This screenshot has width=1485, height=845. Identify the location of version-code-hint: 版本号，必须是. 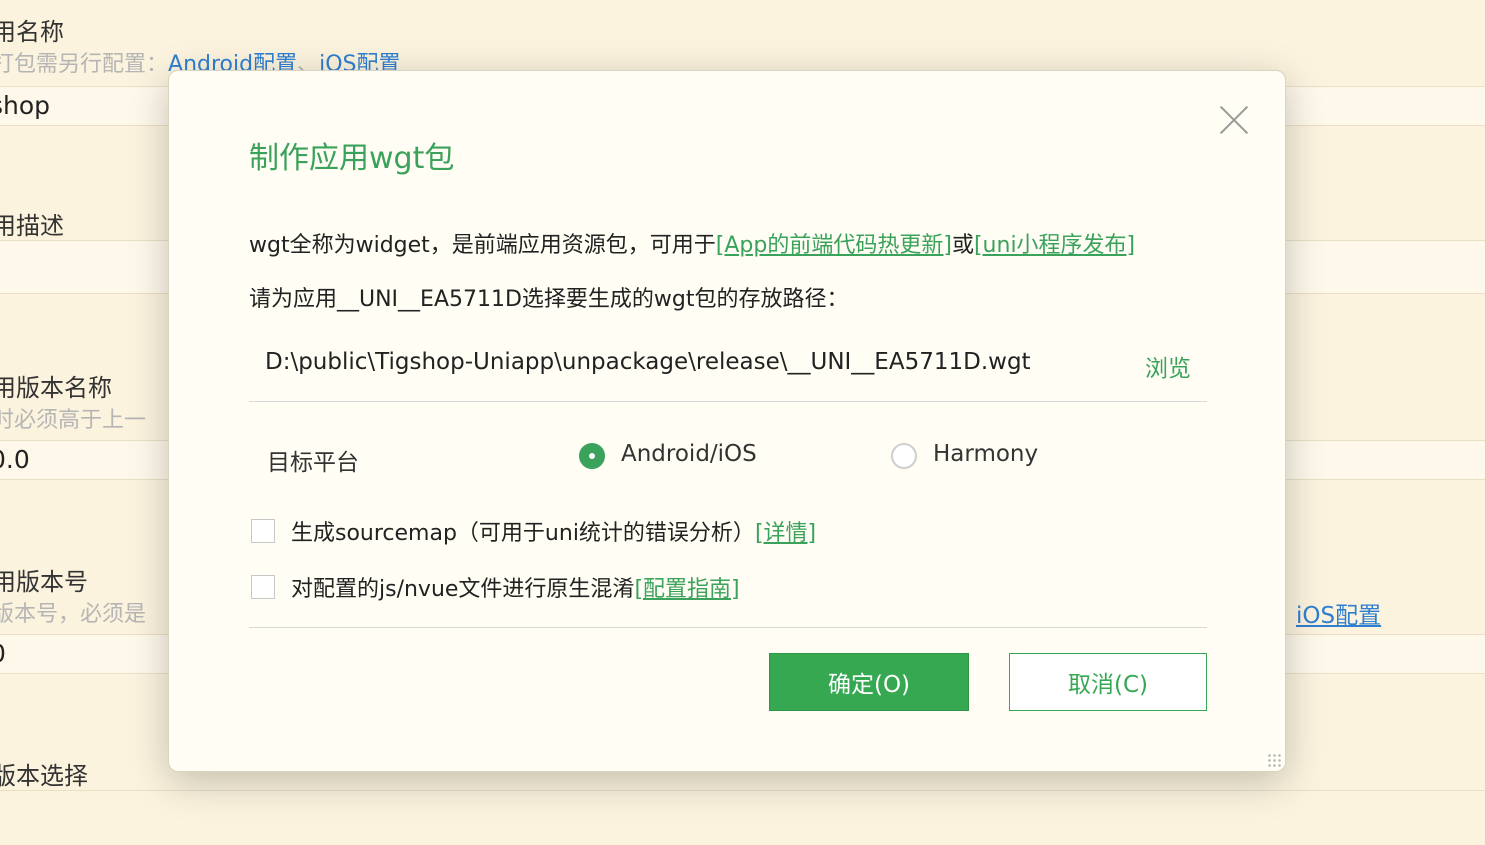
(73, 614).